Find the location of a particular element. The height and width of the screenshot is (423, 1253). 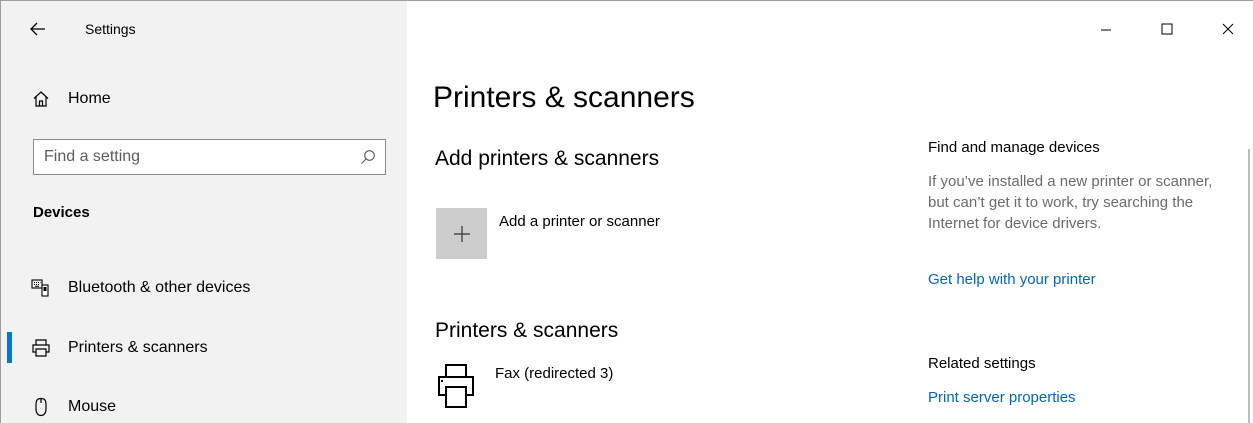

print-server-link-wrap: Print server properties is located at coordinates (1073, 398).